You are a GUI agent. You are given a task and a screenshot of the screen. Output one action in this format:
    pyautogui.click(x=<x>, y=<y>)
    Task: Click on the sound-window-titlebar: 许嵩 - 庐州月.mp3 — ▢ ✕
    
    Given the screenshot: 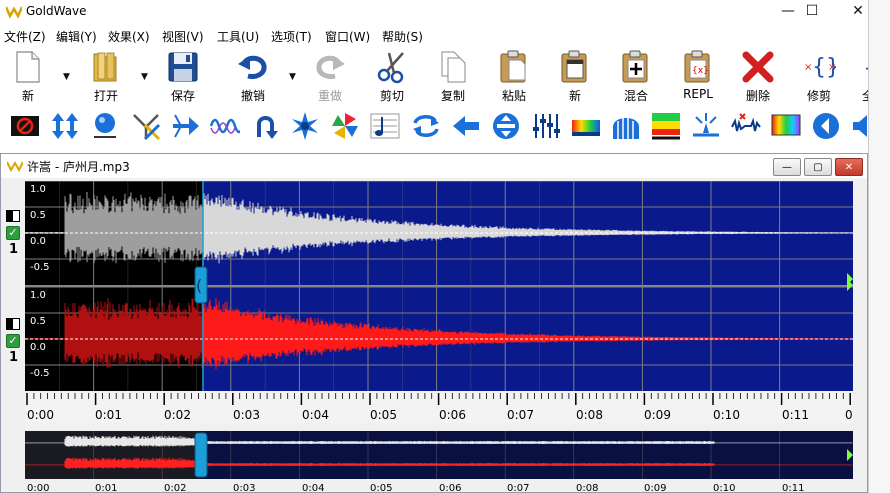 What is the action you would take?
    pyautogui.click(x=434, y=166)
    